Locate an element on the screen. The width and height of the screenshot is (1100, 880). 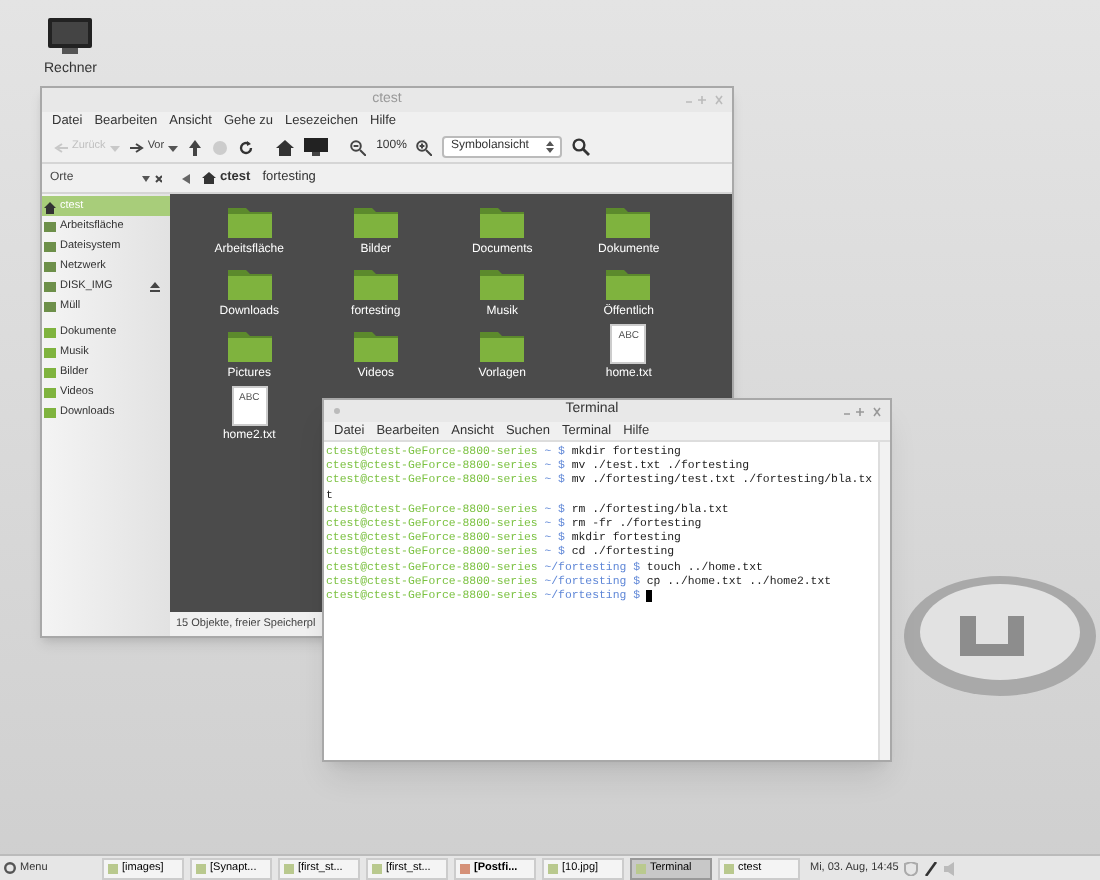
menu-logo-icon is located at coordinates (10, 868).